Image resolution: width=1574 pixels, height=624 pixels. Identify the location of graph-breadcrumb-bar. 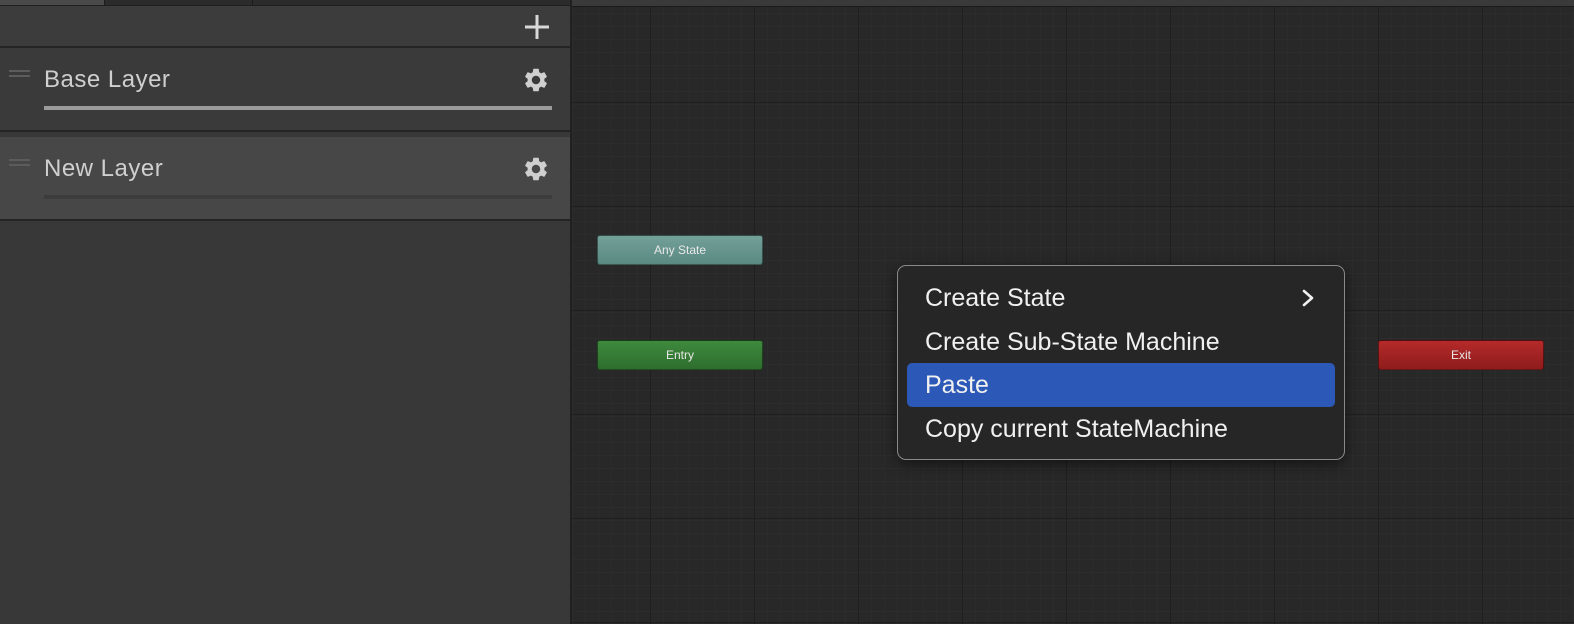
(1073, 3).